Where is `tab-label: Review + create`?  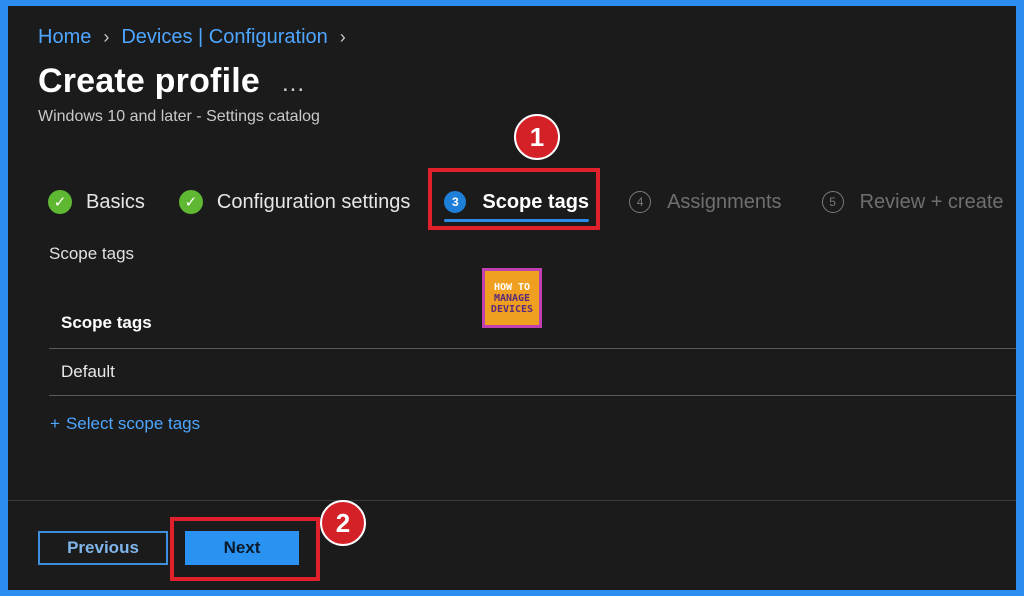
tab-label: Review + create is located at coordinates (931, 201).